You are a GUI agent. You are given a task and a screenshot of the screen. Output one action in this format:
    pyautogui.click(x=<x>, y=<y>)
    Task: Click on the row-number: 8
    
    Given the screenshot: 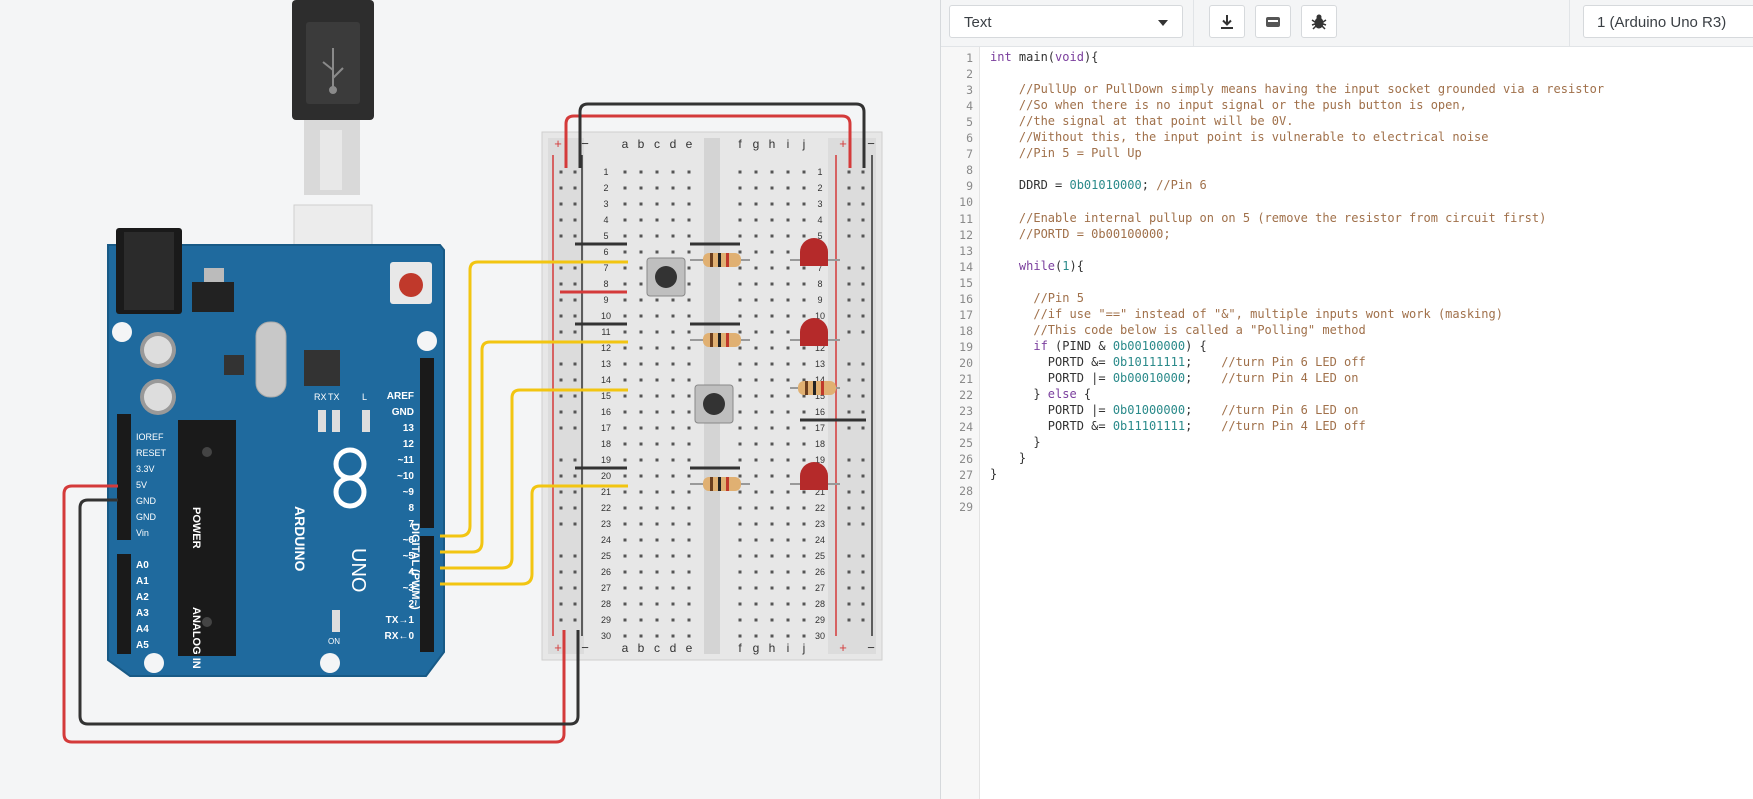 What is the action you would take?
    pyautogui.click(x=605, y=284)
    